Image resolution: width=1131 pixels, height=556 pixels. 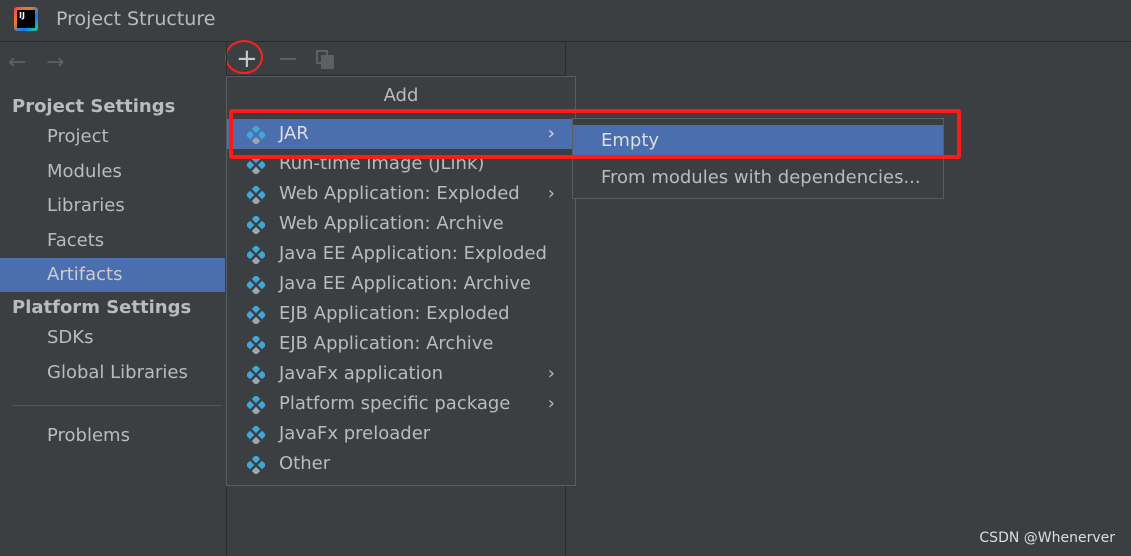 What do you see at coordinates (305, 463) in the screenshot?
I see `menu-item-label: Other` at bounding box center [305, 463].